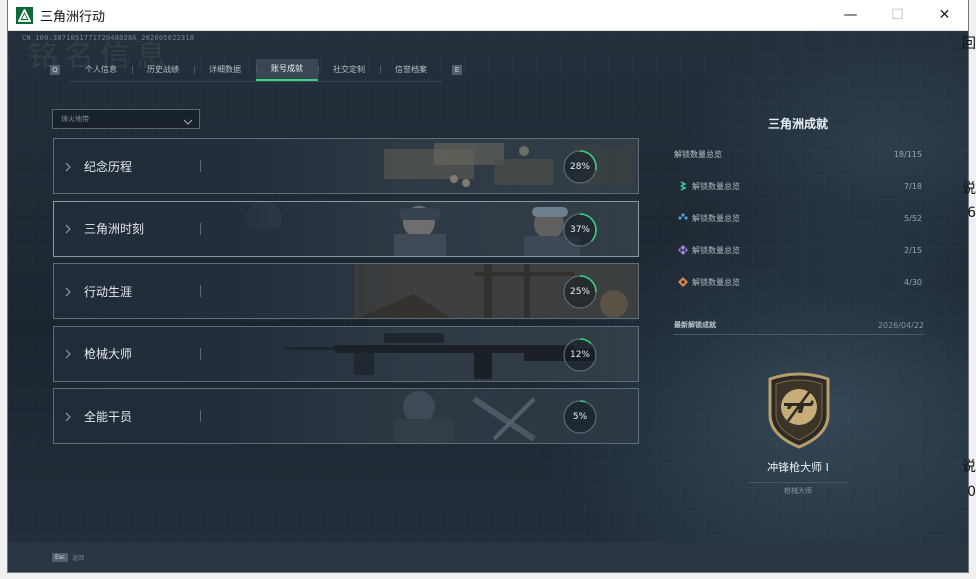 This screenshot has height=579, width=976. What do you see at coordinates (897, 15) in the screenshot?
I see `maximize-button: ☐` at bounding box center [897, 15].